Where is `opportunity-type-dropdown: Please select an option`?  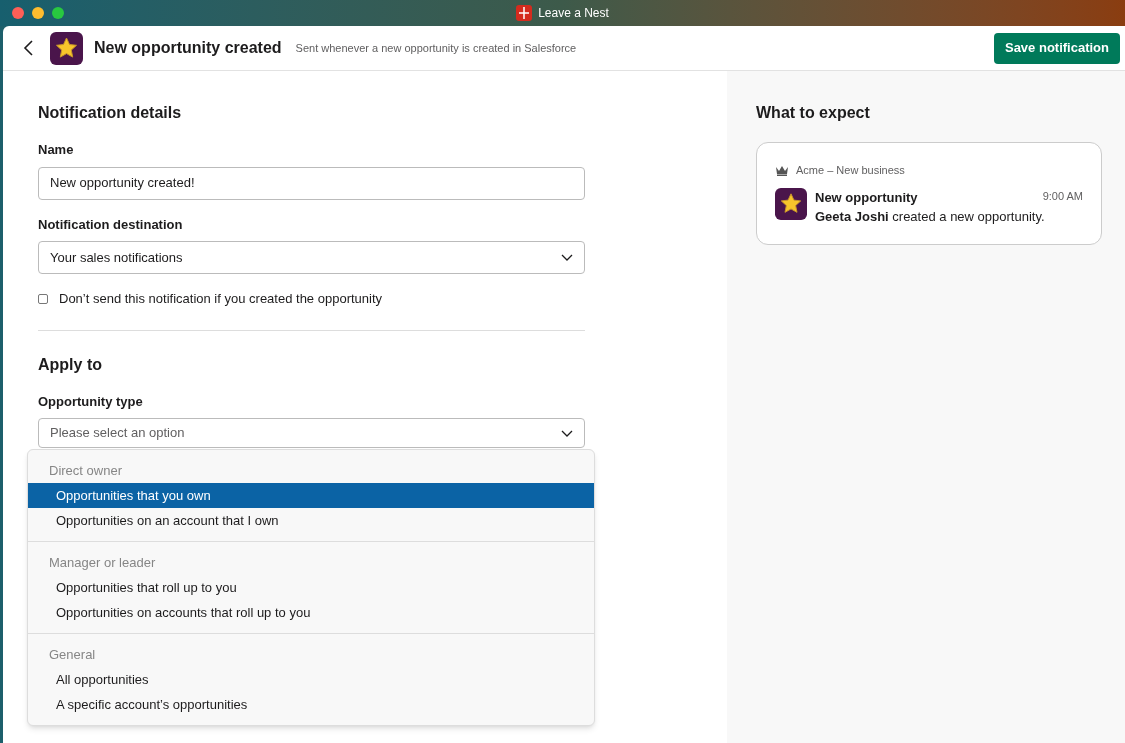
opportunity-type-dropdown: Please select an option is located at coordinates (311, 433).